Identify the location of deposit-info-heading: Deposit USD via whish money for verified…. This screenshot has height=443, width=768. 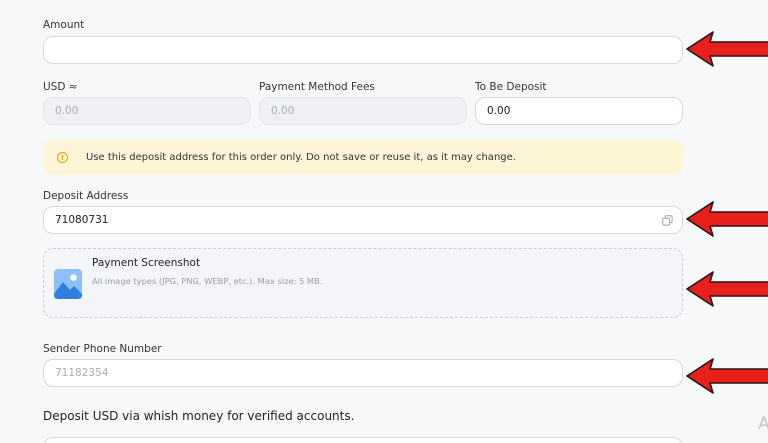
(199, 416).